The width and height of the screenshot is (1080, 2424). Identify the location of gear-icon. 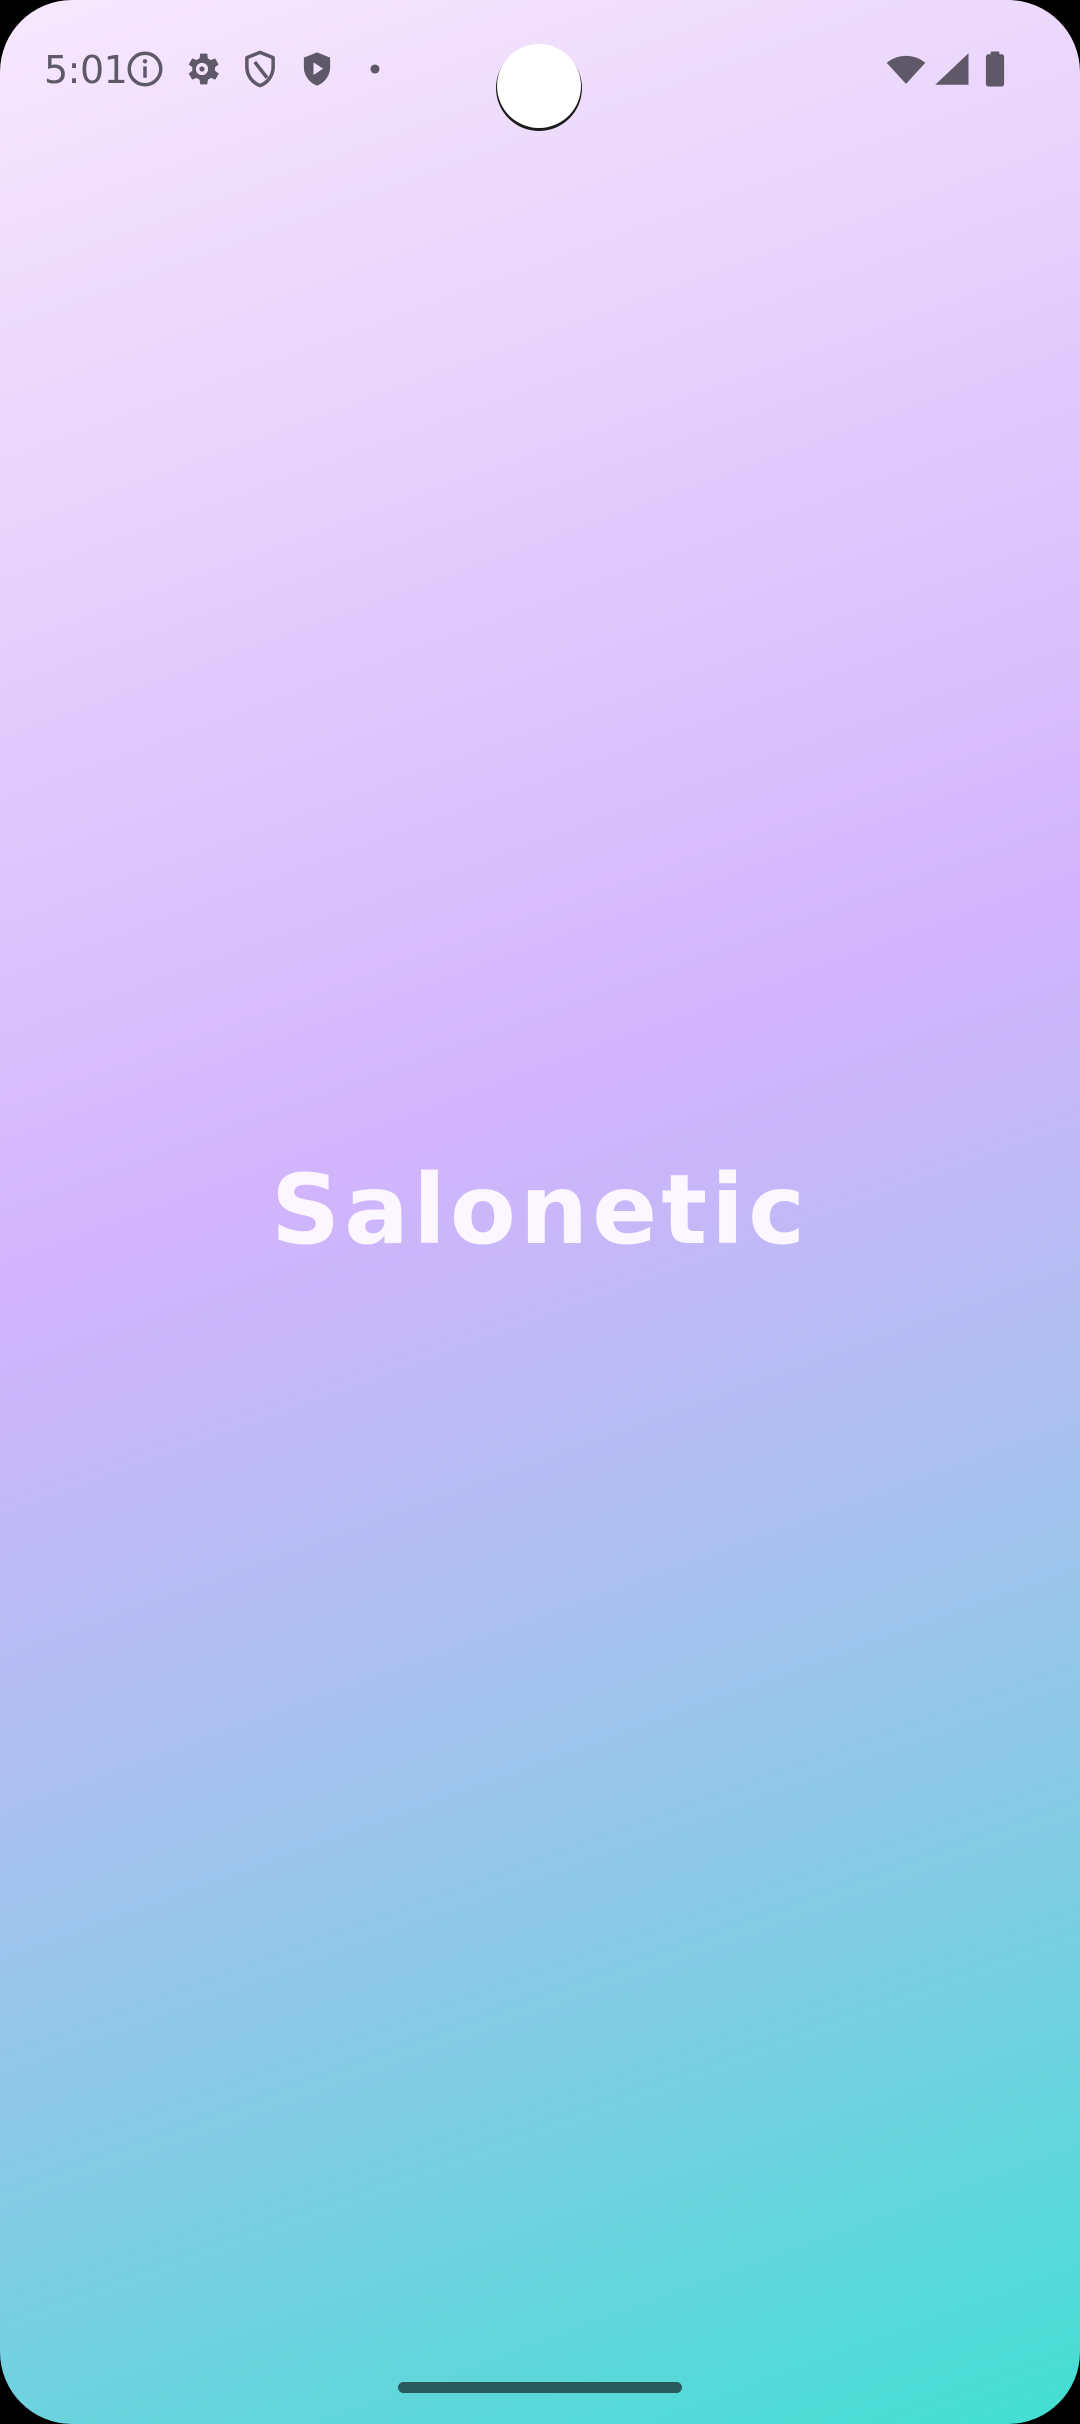
(202, 69).